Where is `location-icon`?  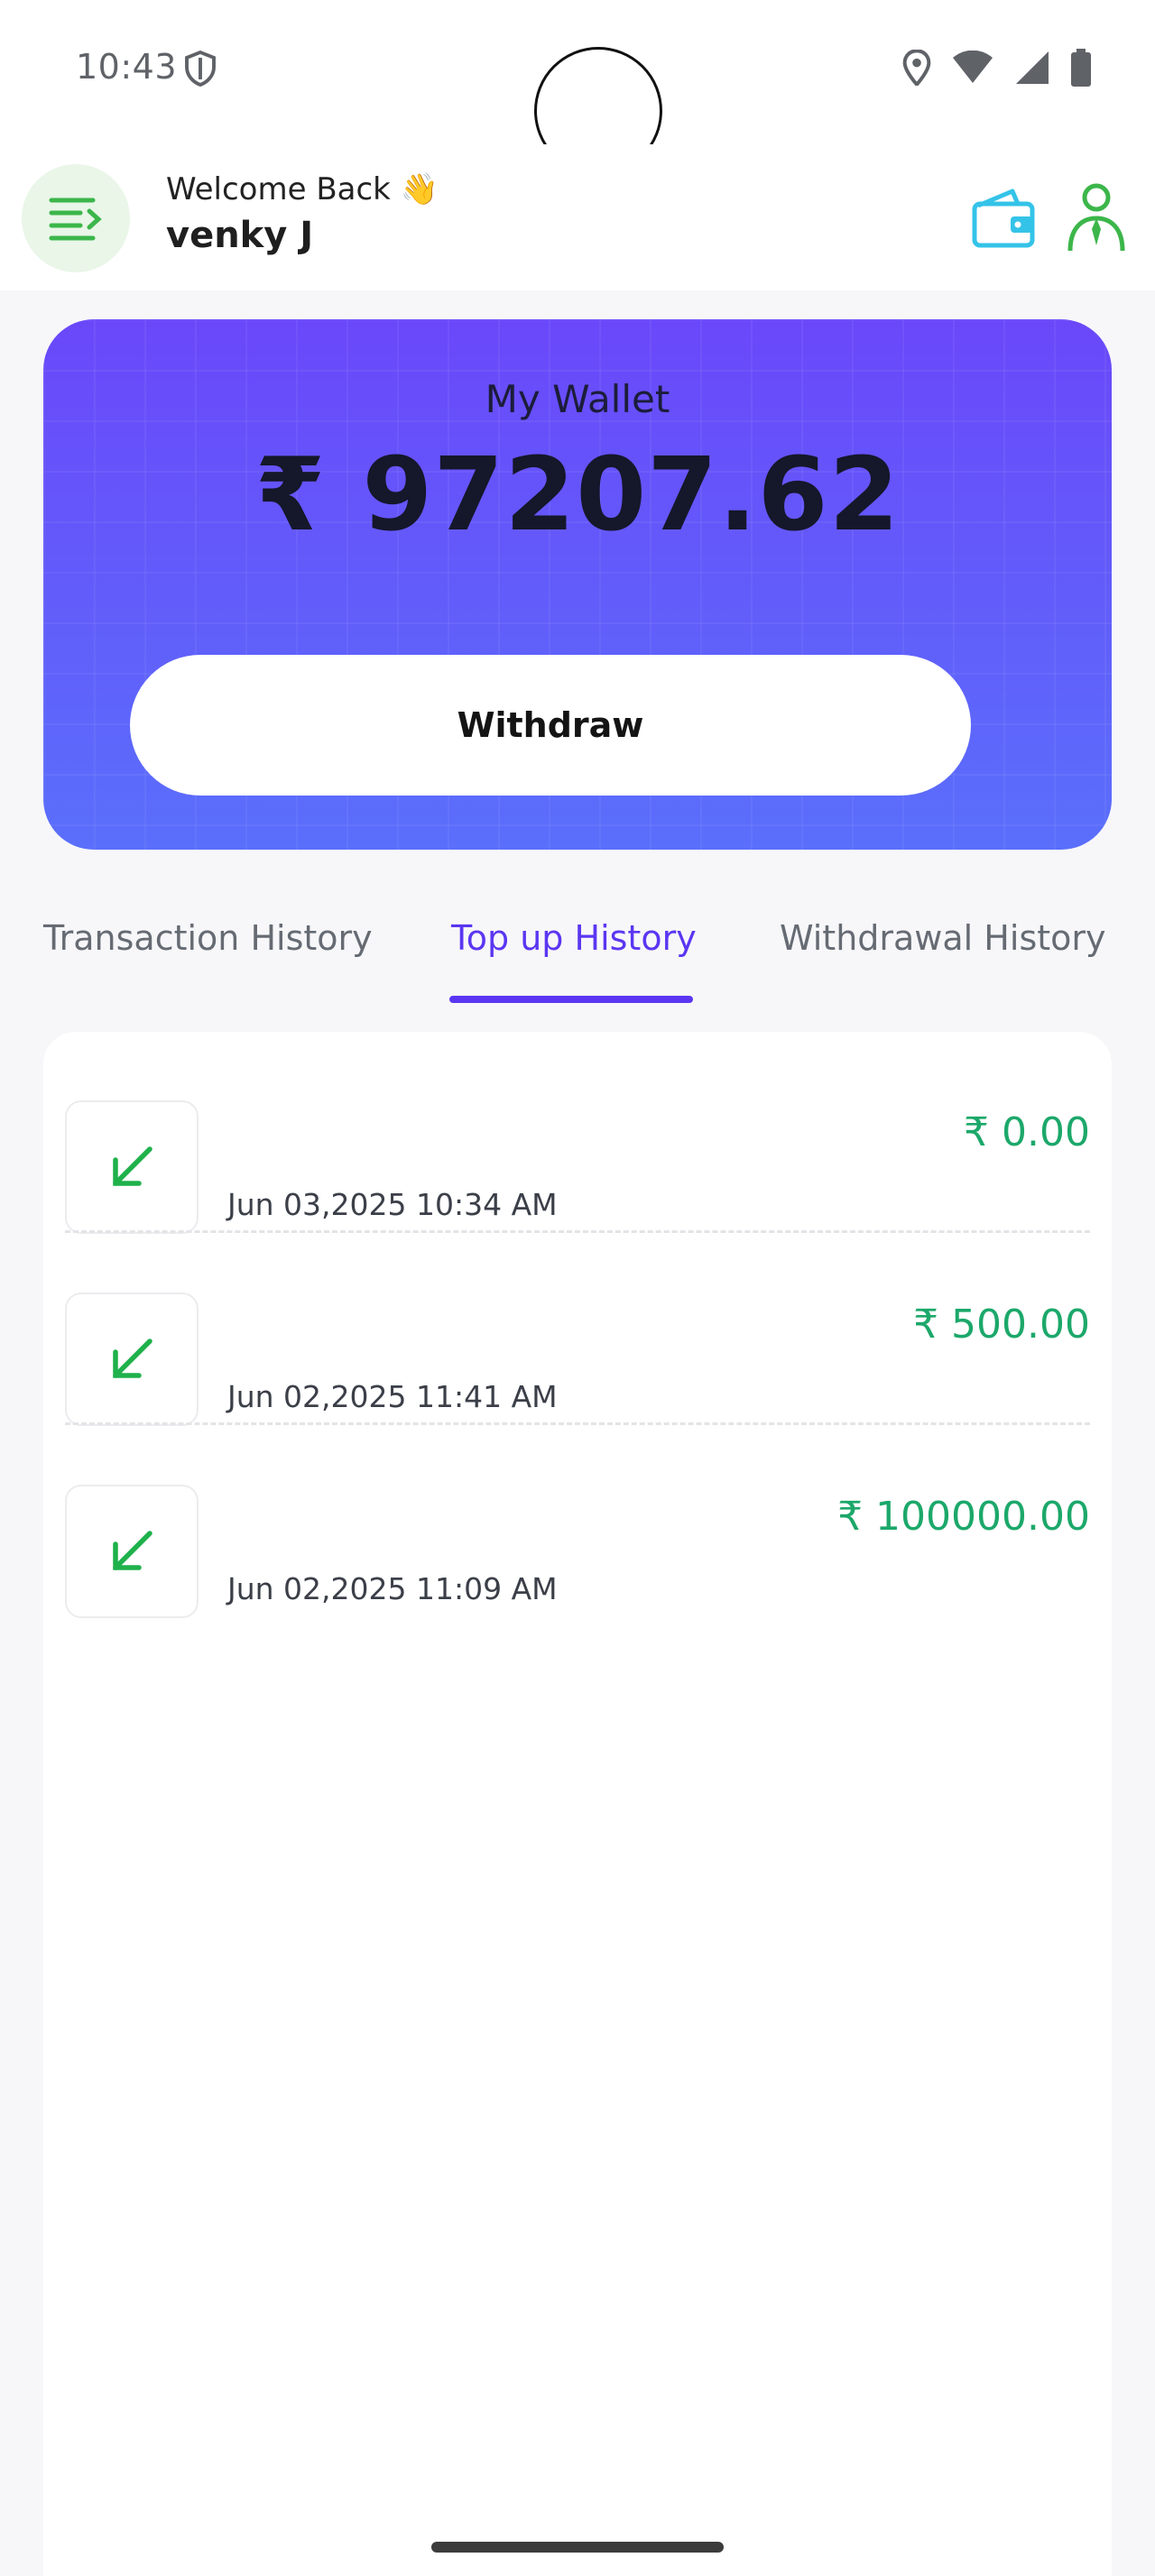
location-icon is located at coordinates (916, 68).